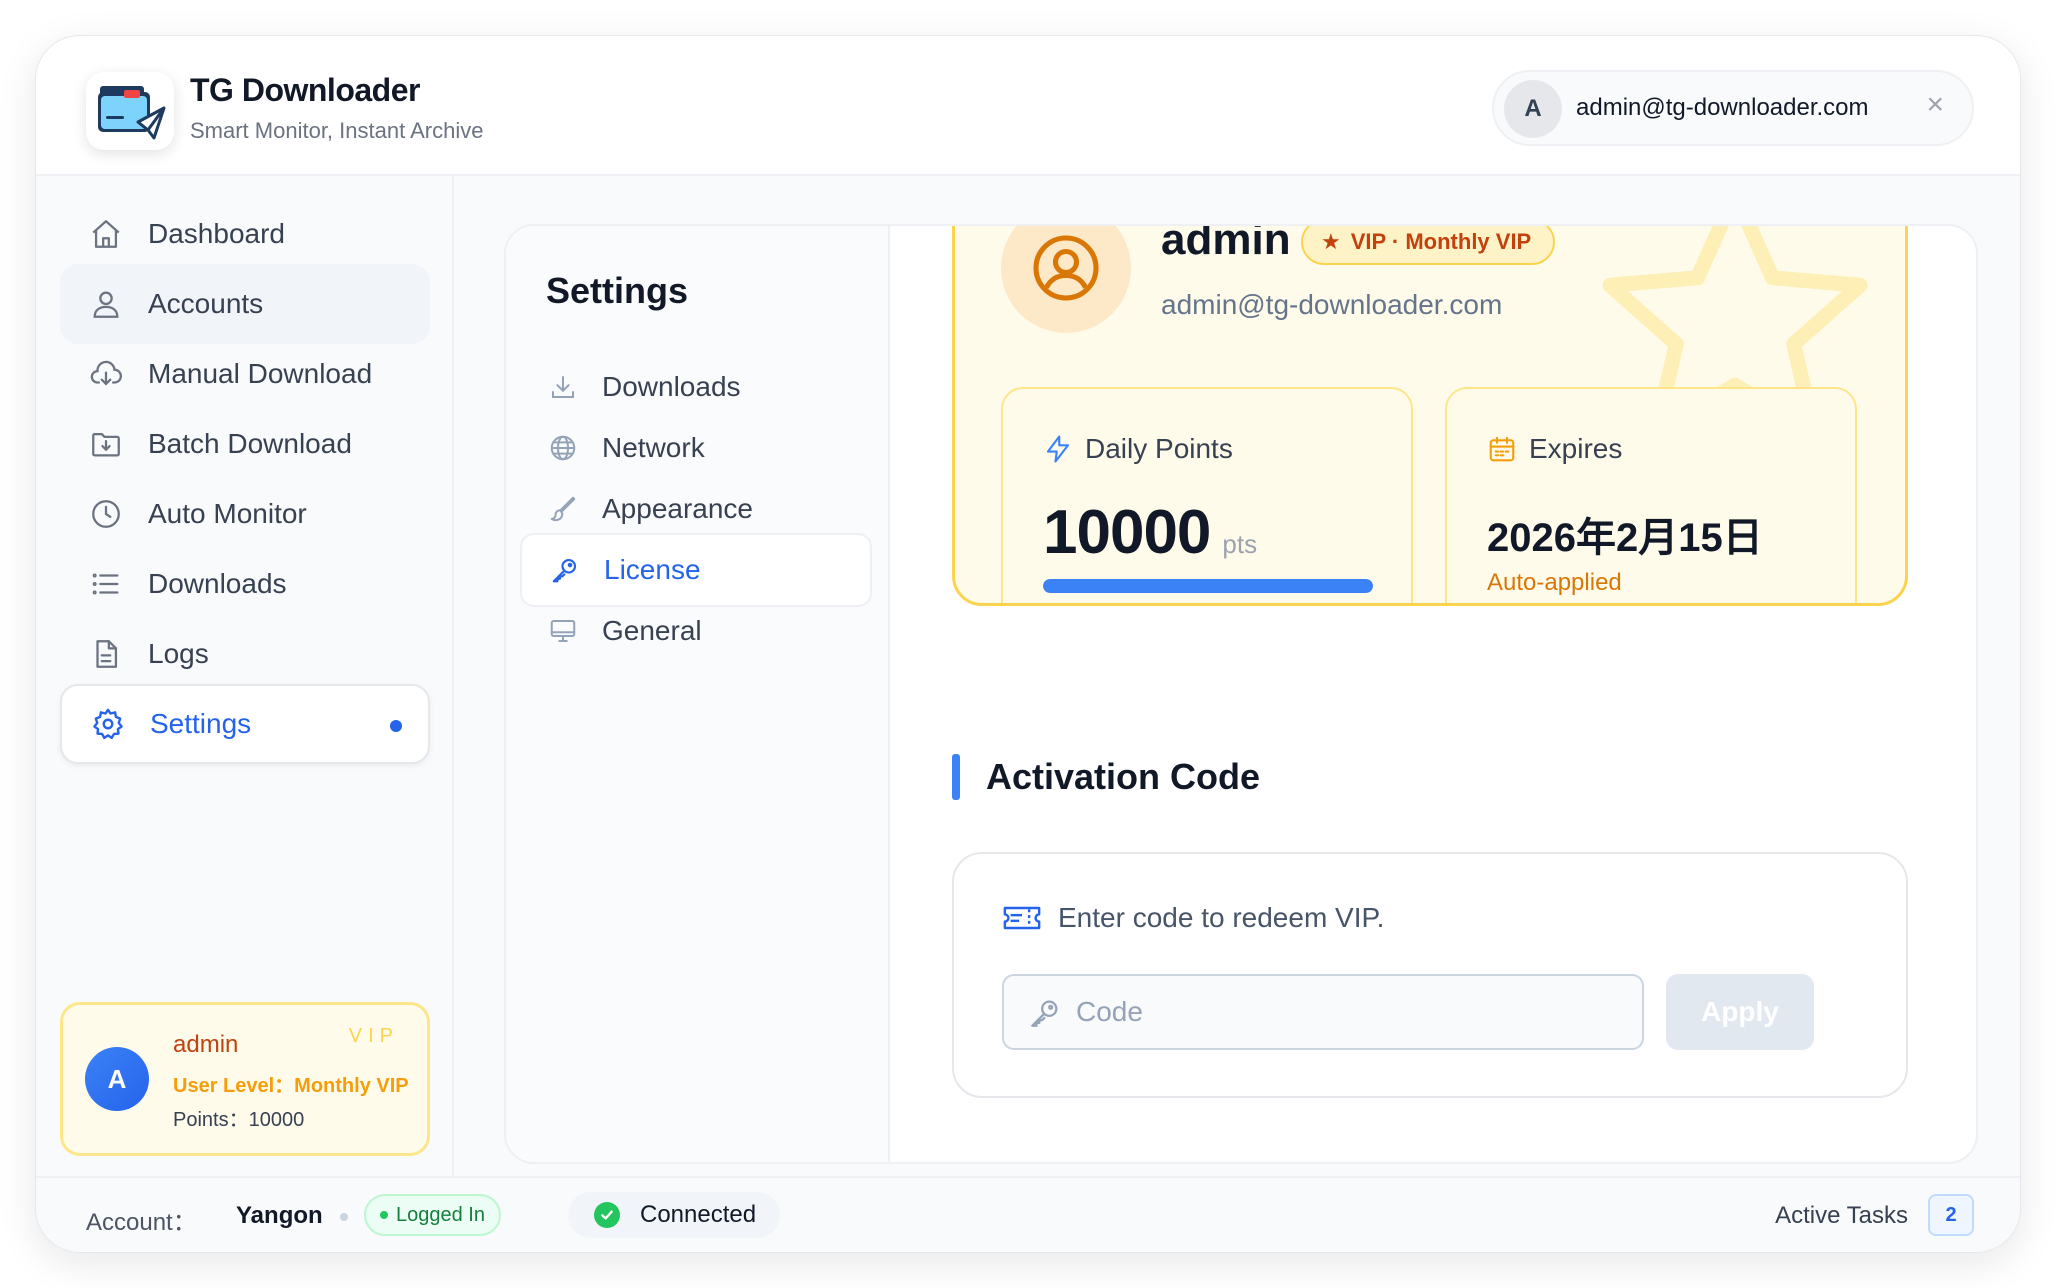 This screenshot has height=1288, width=2056. Describe the element at coordinates (245, 654) in the screenshot. I see `sidebar-item-logs: Logs` at that location.